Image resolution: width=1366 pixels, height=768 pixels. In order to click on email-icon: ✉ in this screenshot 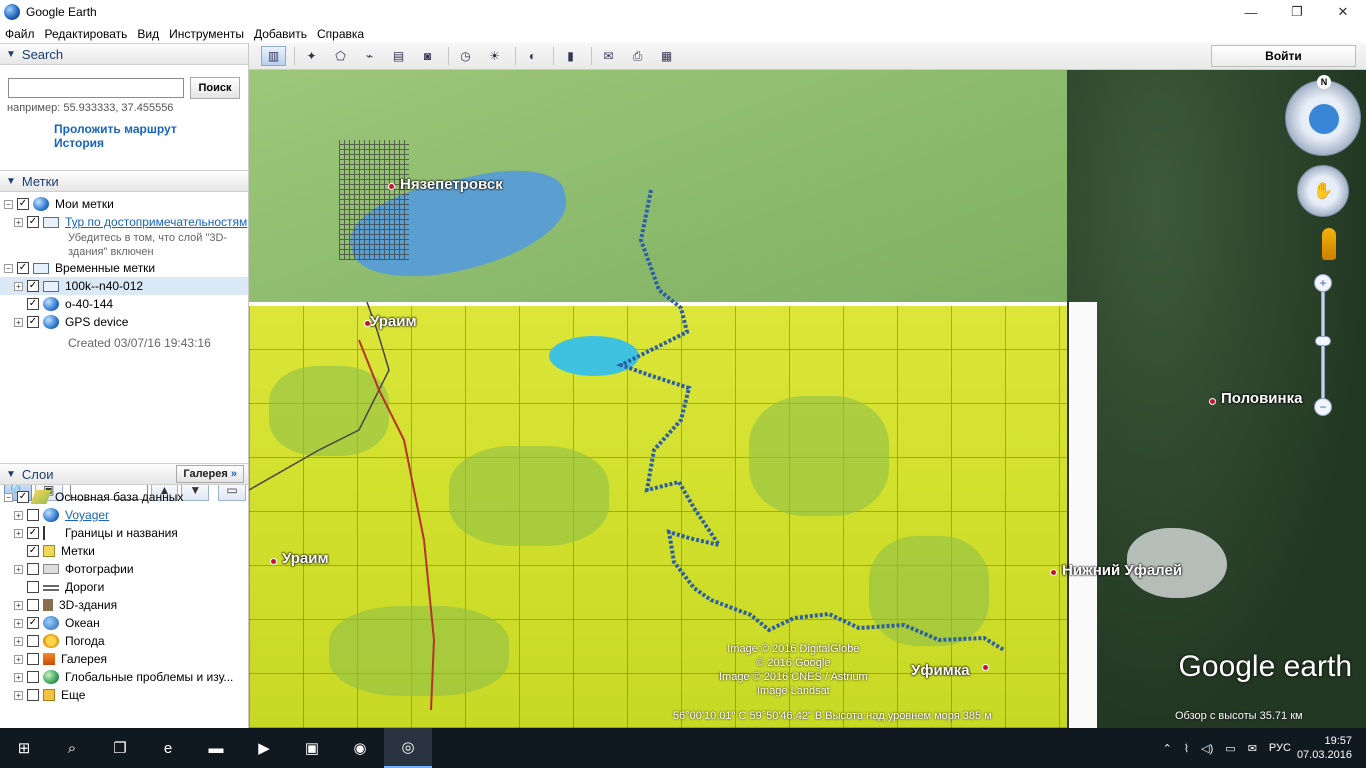, I will do `click(608, 56)`.